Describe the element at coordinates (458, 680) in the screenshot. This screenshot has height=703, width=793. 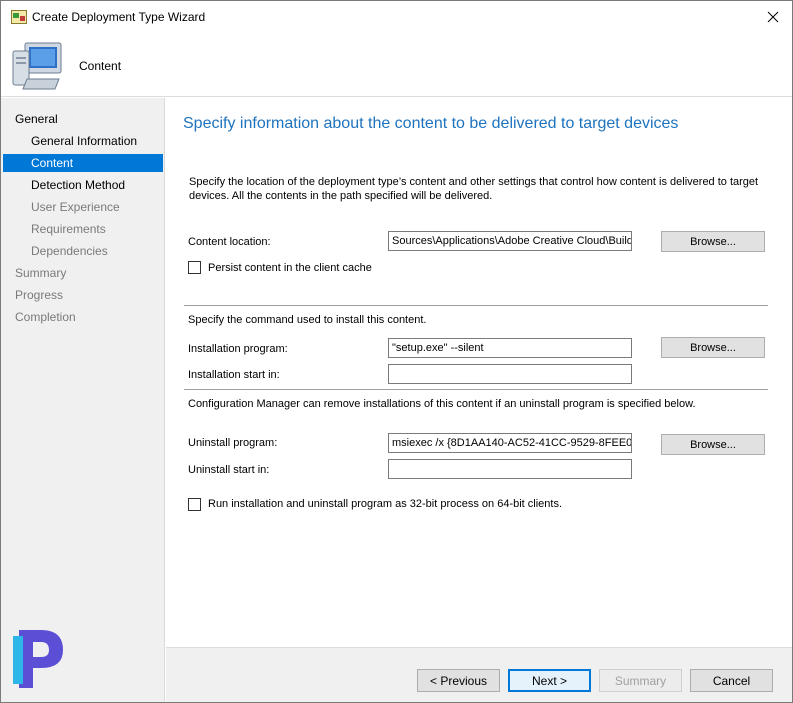
I see `previous-button: < Previous` at that location.